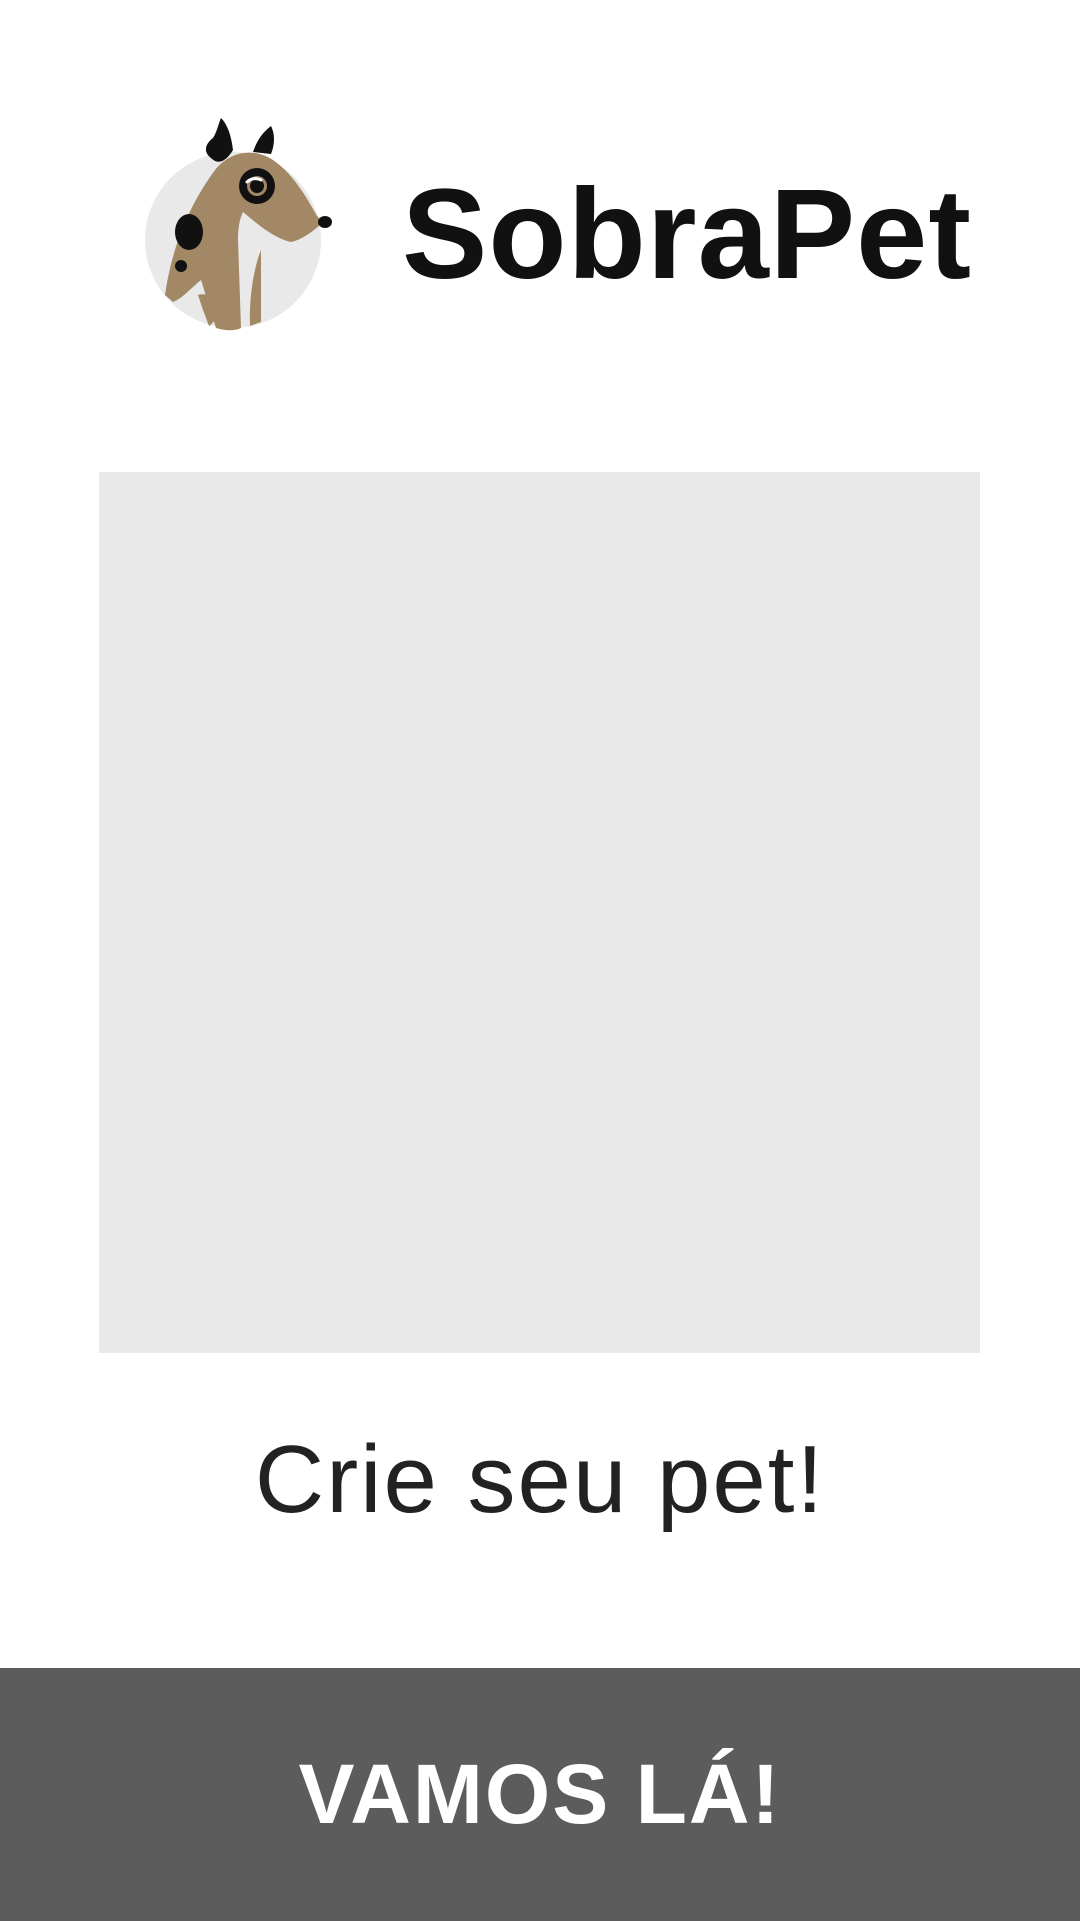  What do you see at coordinates (540, 1479) in the screenshot?
I see `tagline: Crie seu pet!` at bounding box center [540, 1479].